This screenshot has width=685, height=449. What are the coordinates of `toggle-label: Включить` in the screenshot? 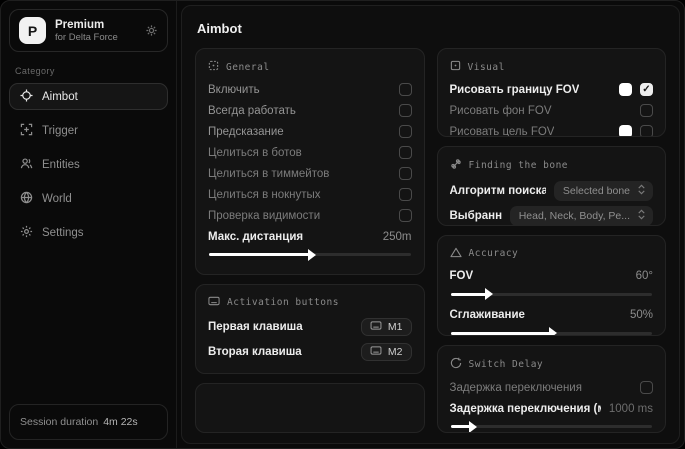 It's located at (234, 89).